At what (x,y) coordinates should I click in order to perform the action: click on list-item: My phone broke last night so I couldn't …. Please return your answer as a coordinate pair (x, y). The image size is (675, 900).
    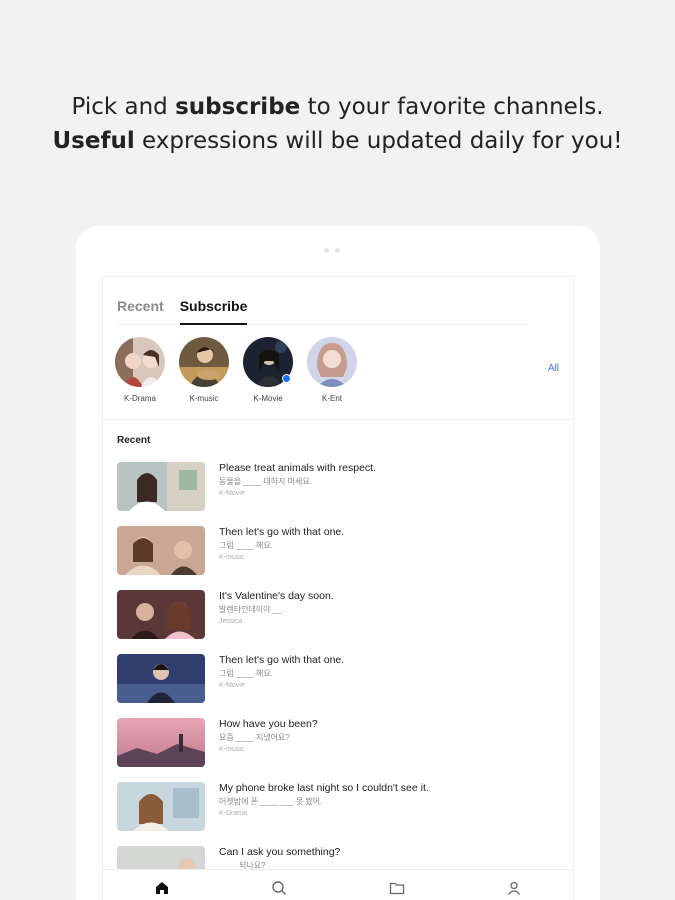
    Looking at the image, I should click on (337, 814).